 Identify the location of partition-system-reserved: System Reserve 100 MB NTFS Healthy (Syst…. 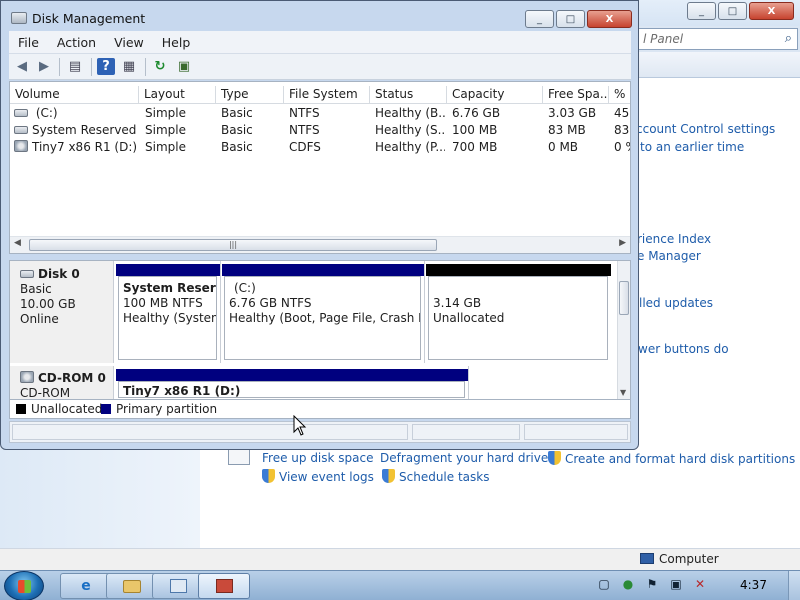
(168, 312).